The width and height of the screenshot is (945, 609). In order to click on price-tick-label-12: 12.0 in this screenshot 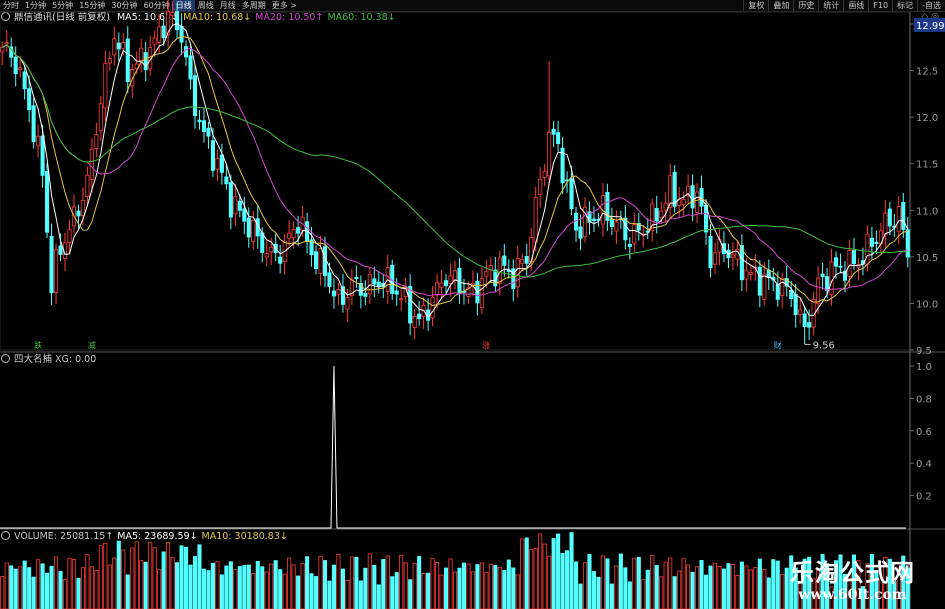, I will do `click(927, 118)`.